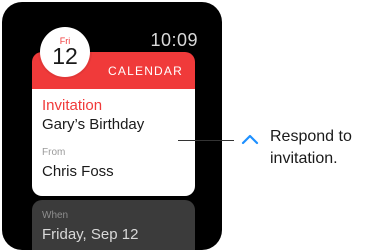 The width and height of the screenshot is (374, 252). What do you see at coordinates (311, 147) in the screenshot?
I see `callout-text: Respond to invitation.` at bounding box center [311, 147].